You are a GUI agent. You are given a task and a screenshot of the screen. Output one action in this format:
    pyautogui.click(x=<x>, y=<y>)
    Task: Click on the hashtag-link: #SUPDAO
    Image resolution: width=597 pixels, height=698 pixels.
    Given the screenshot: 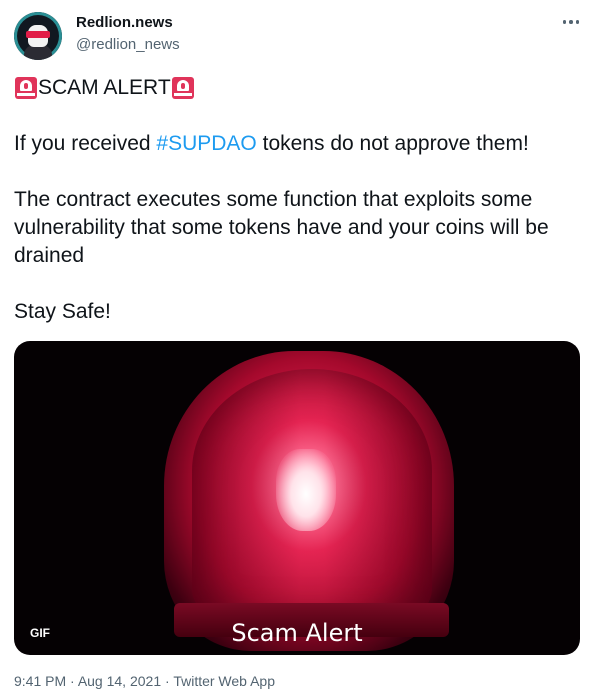 What is the action you would take?
    pyautogui.click(x=206, y=143)
    